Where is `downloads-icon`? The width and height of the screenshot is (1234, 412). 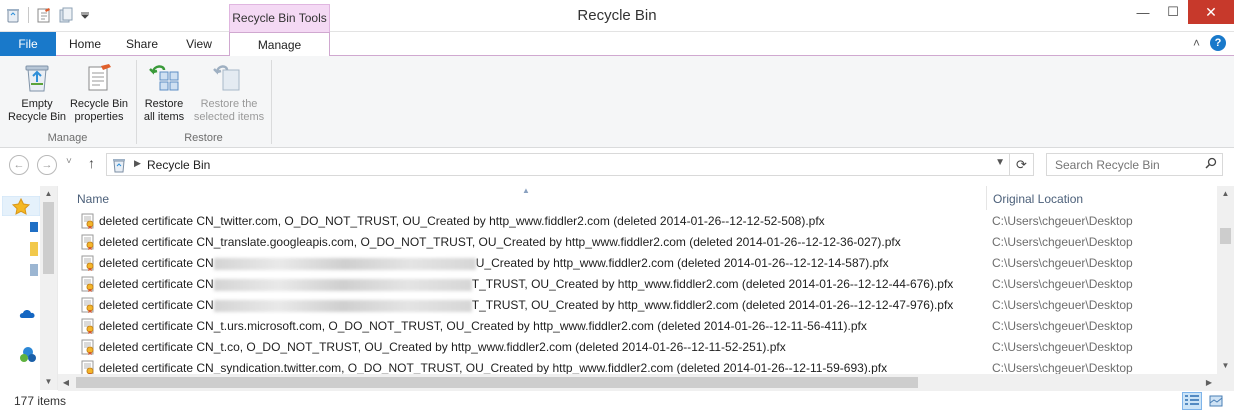
downloads-icon is located at coordinates (34, 249).